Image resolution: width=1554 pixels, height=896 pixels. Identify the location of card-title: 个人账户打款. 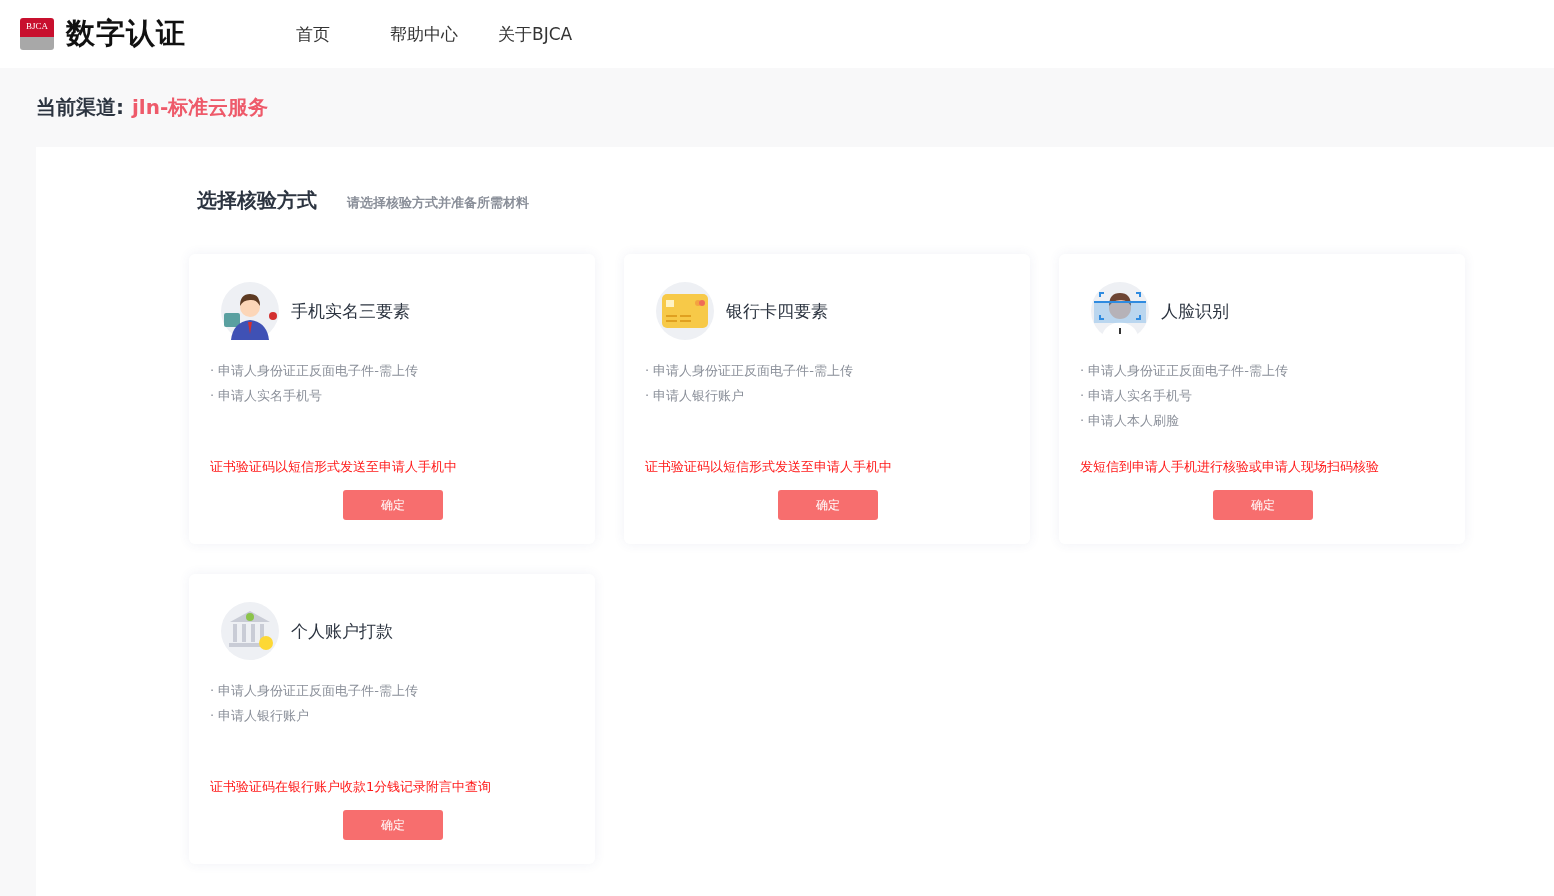
(342, 631).